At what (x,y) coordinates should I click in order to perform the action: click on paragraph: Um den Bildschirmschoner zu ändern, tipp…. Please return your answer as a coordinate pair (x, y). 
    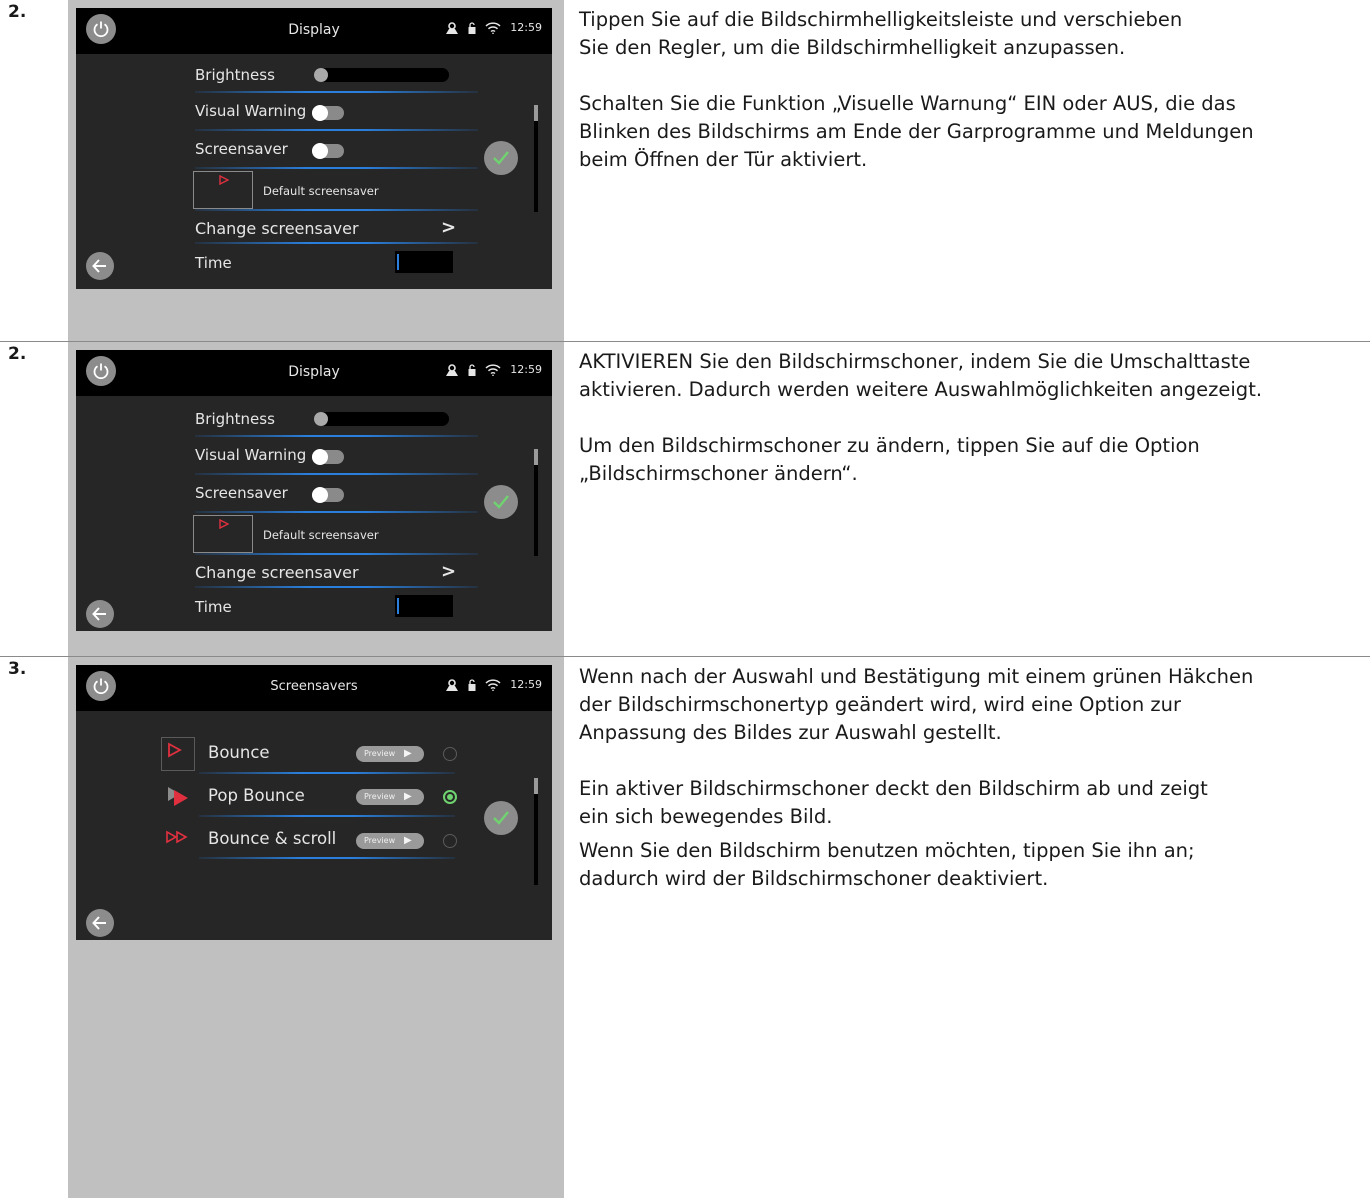
    Looking at the image, I should click on (889, 459).